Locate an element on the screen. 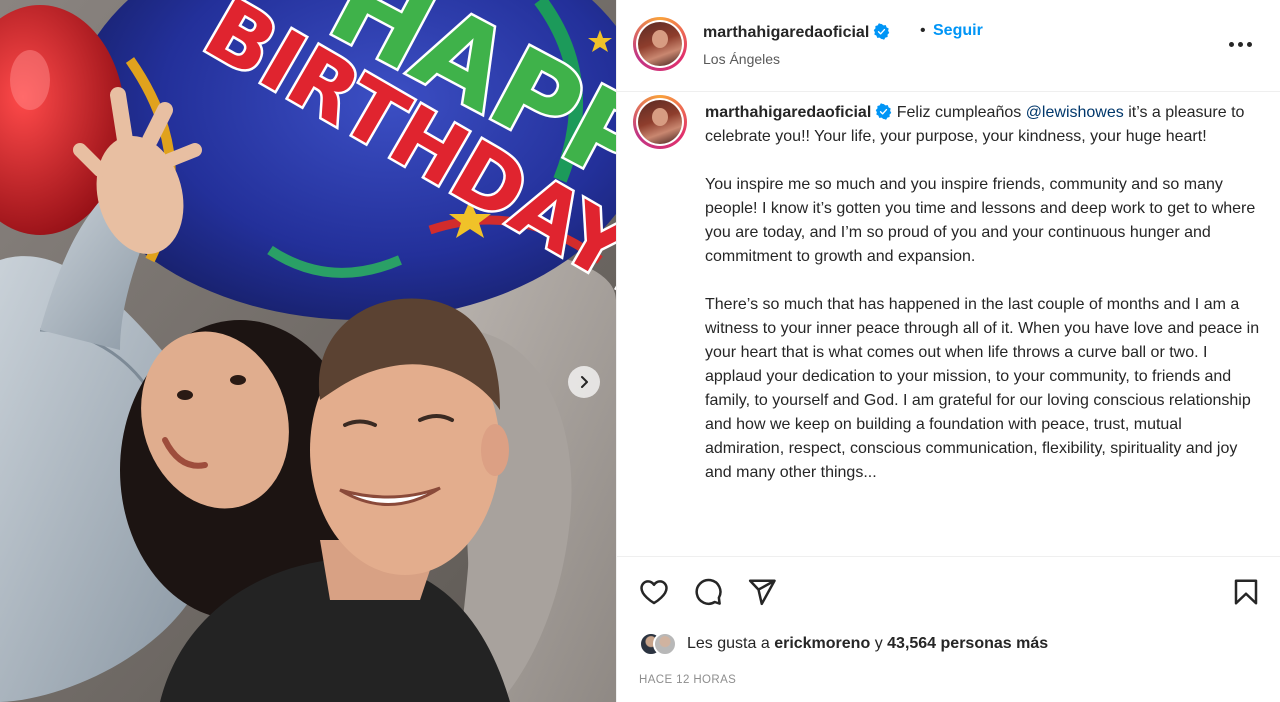  author-username: marthahigaredaoficial is located at coordinates (796, 32).